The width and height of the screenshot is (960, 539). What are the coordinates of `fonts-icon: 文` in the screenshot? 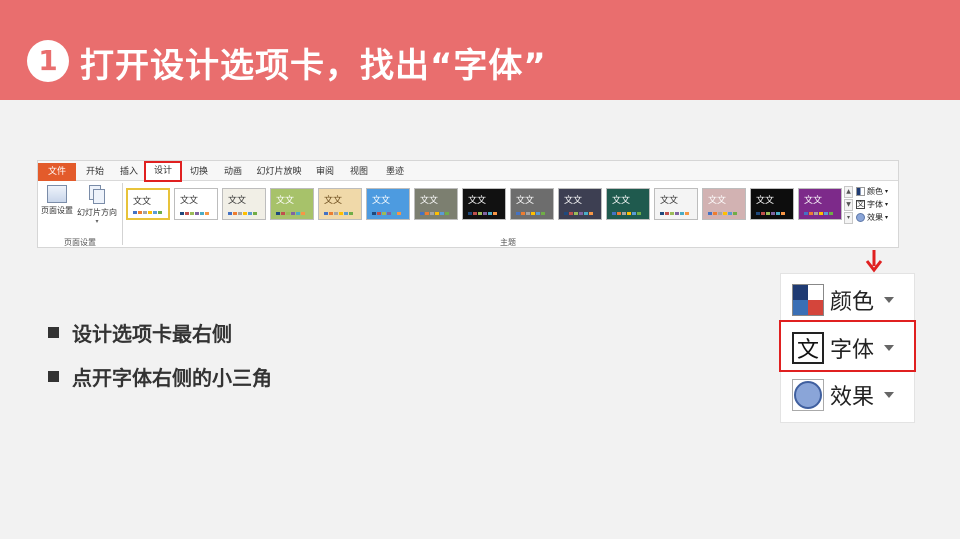 It's located at (860, 204).